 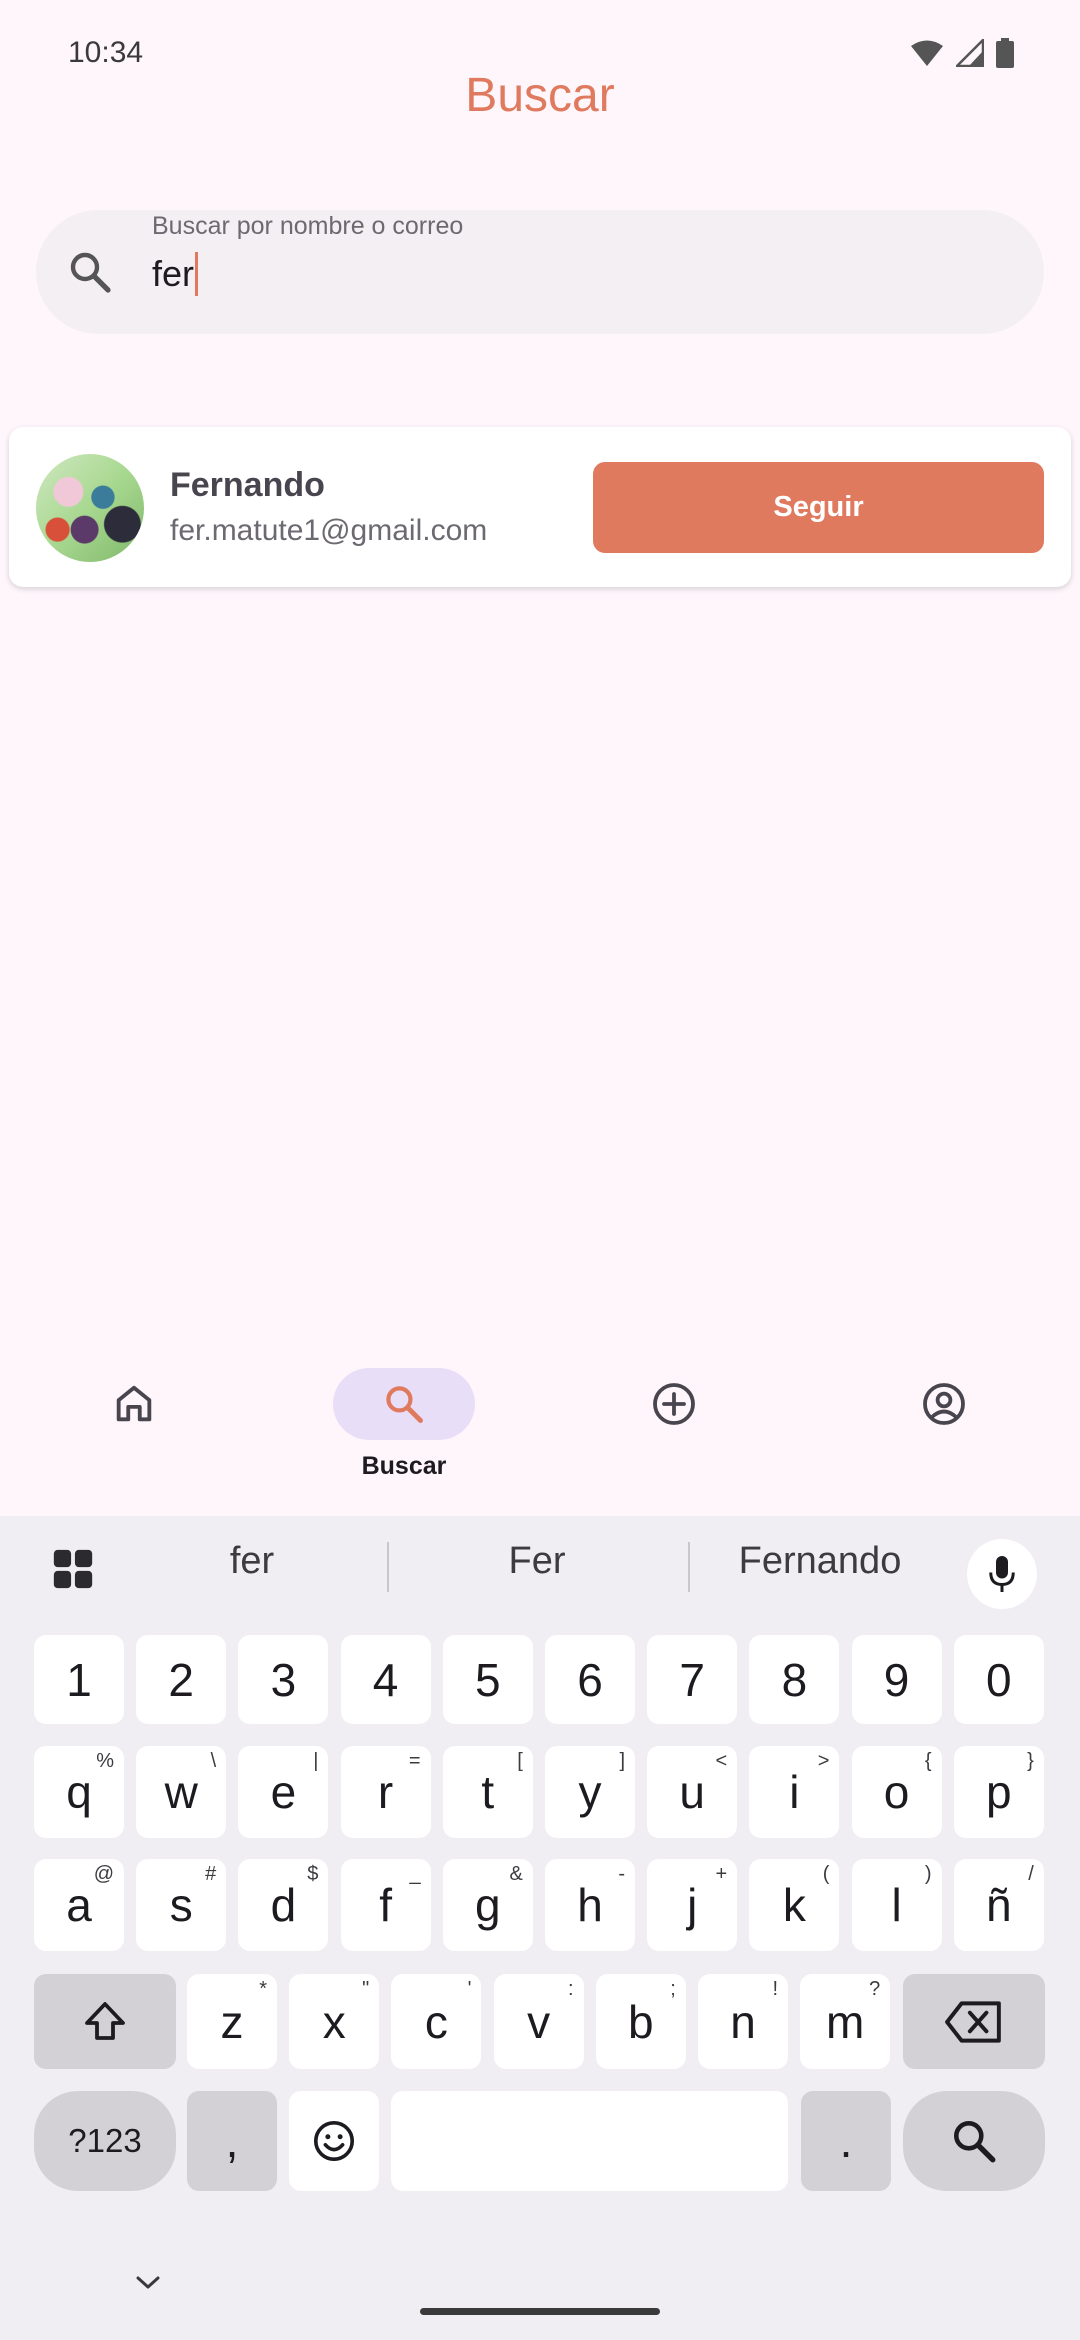 I want to click on key-t: t[, so click(x=487, y=1792).